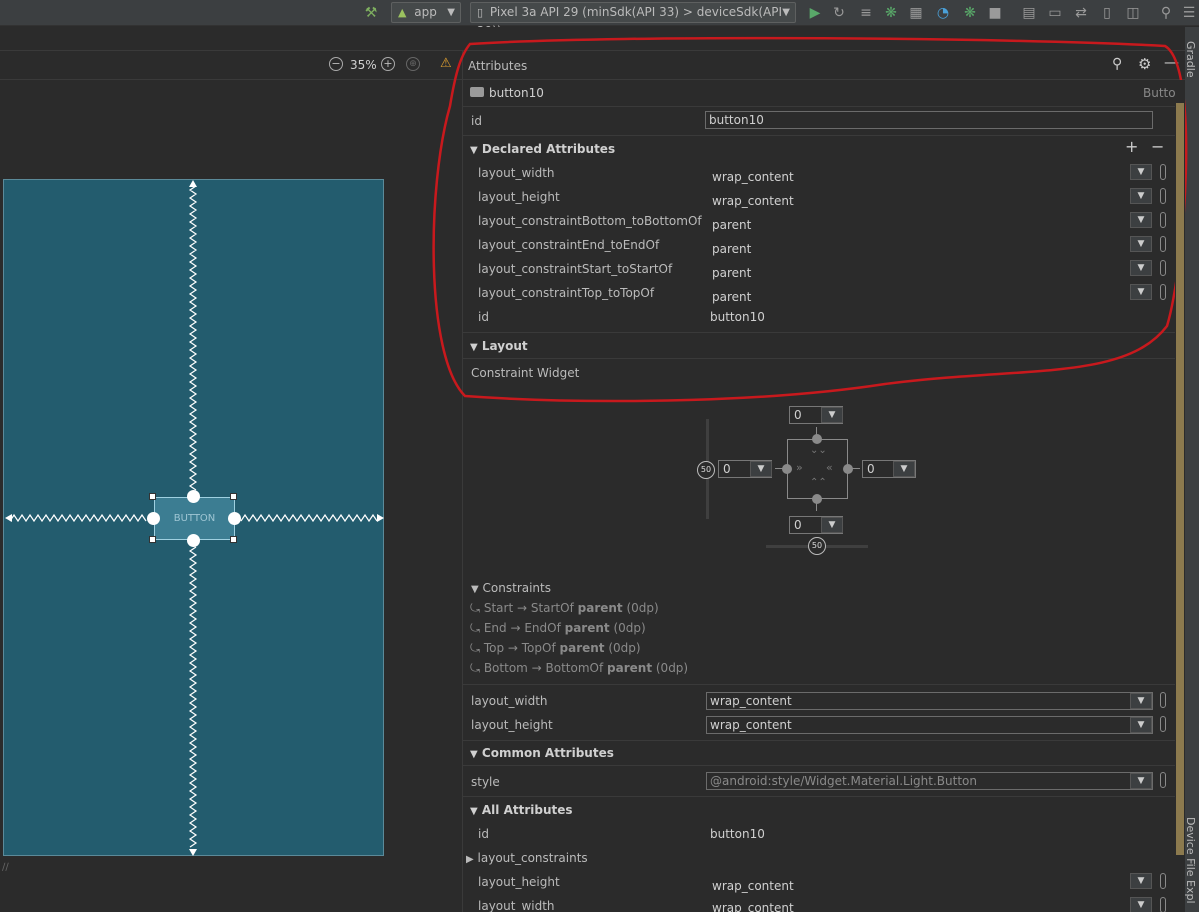 This screenshot has height=912, width=1199. What do you see at coordinates (231, 65) in the screenshot?
I see `zoom-bar: − 35% + ⊕ ⚠` at bounding box center [231, 65].